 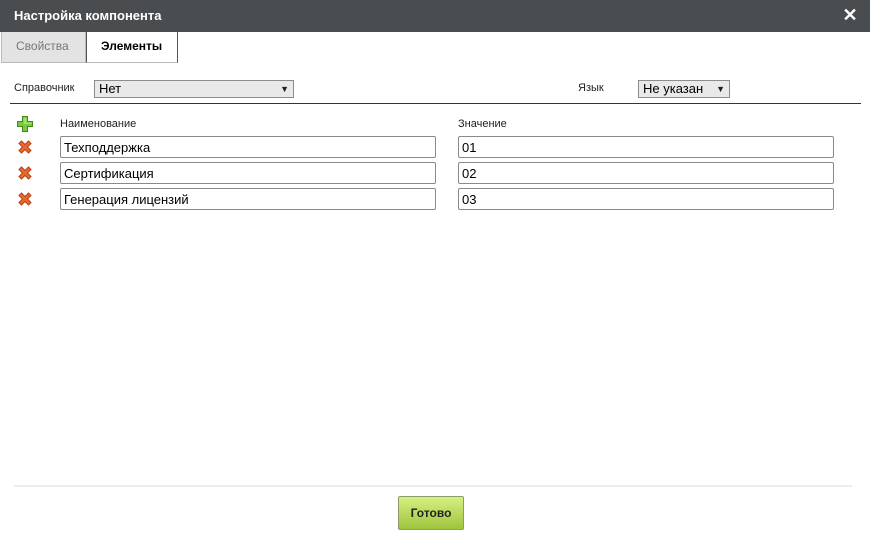 I want to click on plus-icon, so click(x=25, y=124).